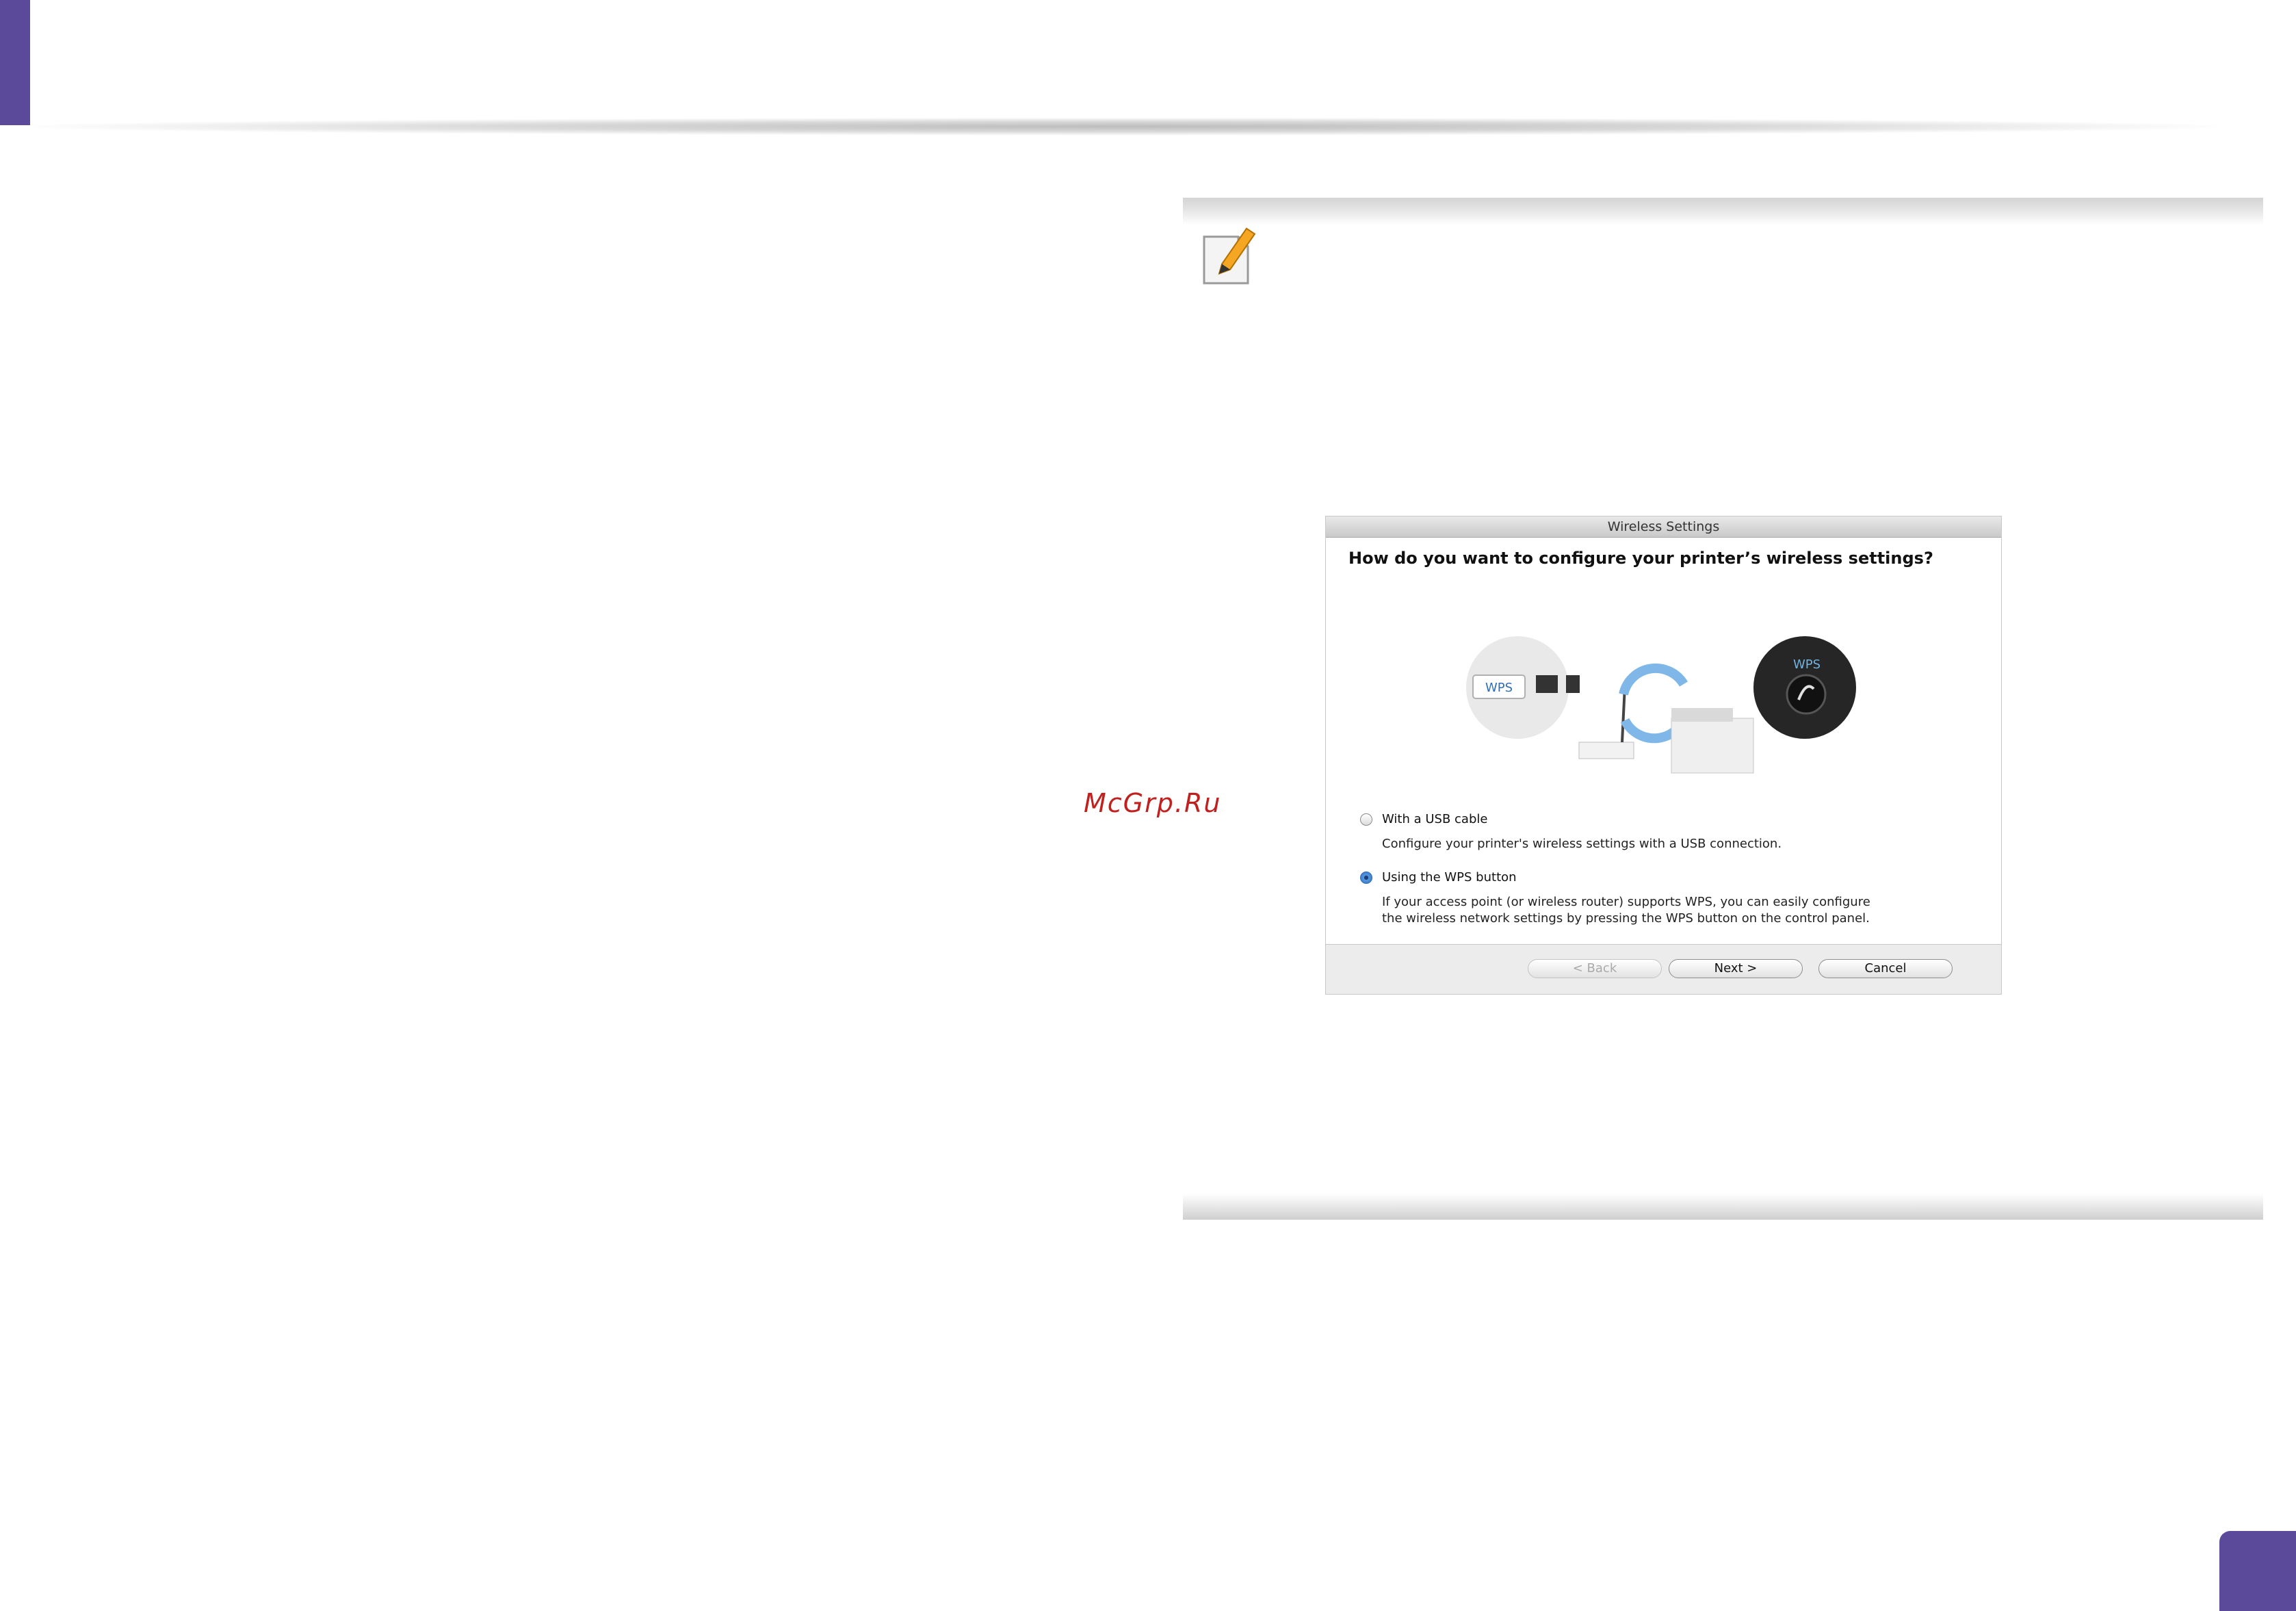  Describe the element at coordinates (1736, 968) in the screenshot. I see `next-button: Next >` at that location.